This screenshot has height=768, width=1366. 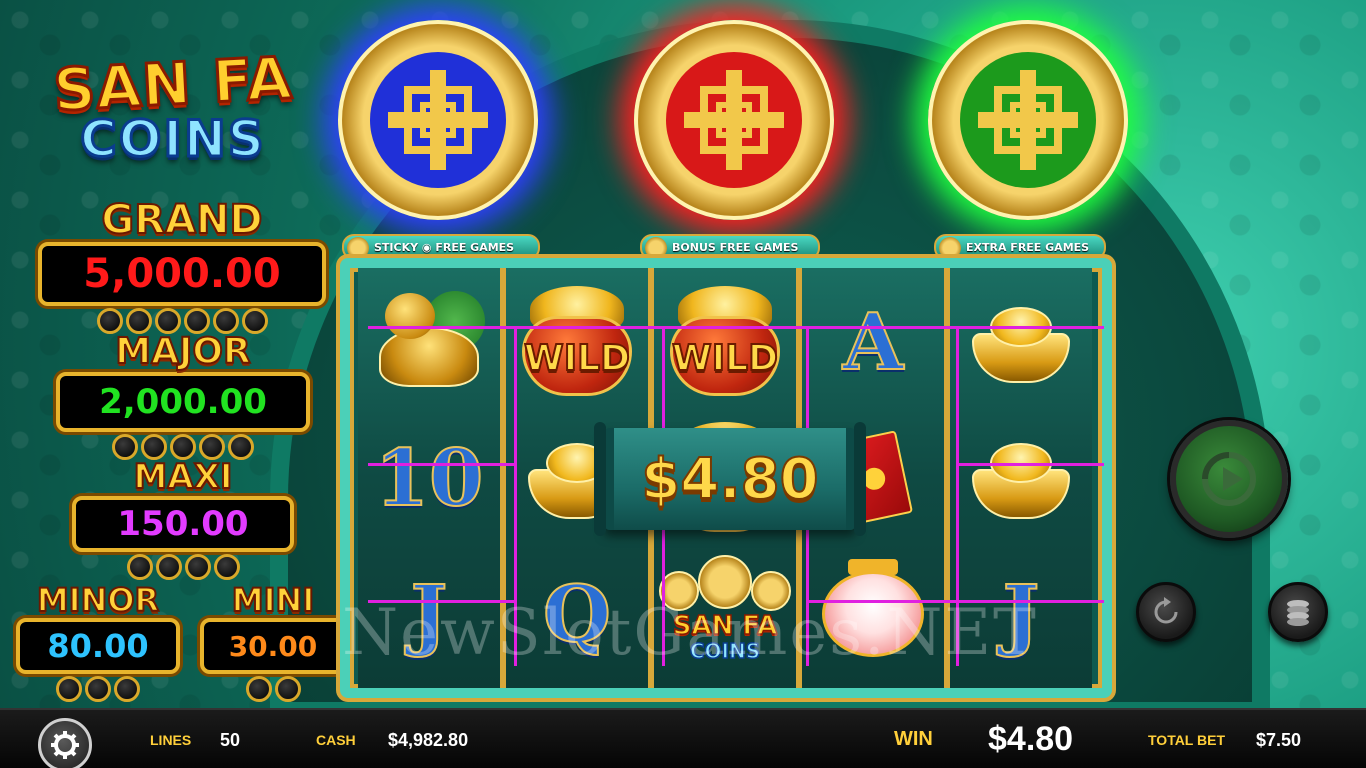 What do you see at coordinates (182, 477) in the screenshot?
I see `jackpot-maxi-title: MAXI` at bounding box center [182, 477].